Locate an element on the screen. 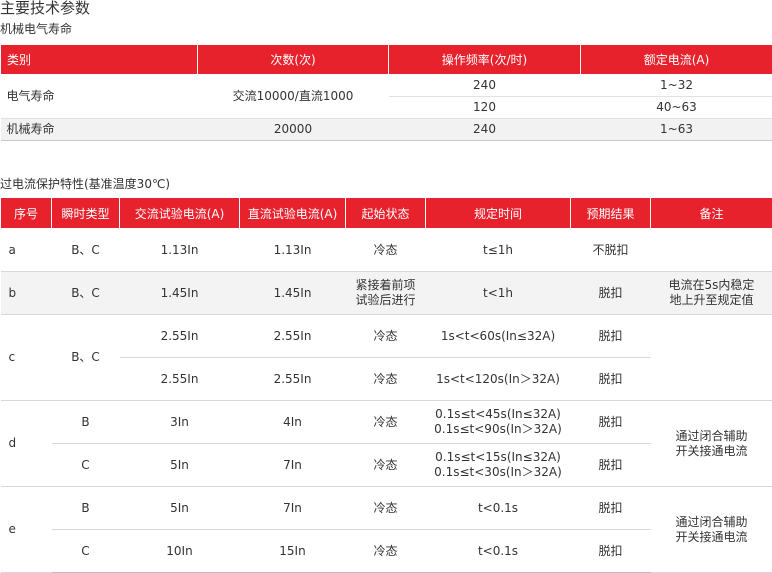 The image size is (772, 573). table-cell: e is located at coordinates (26, 530).